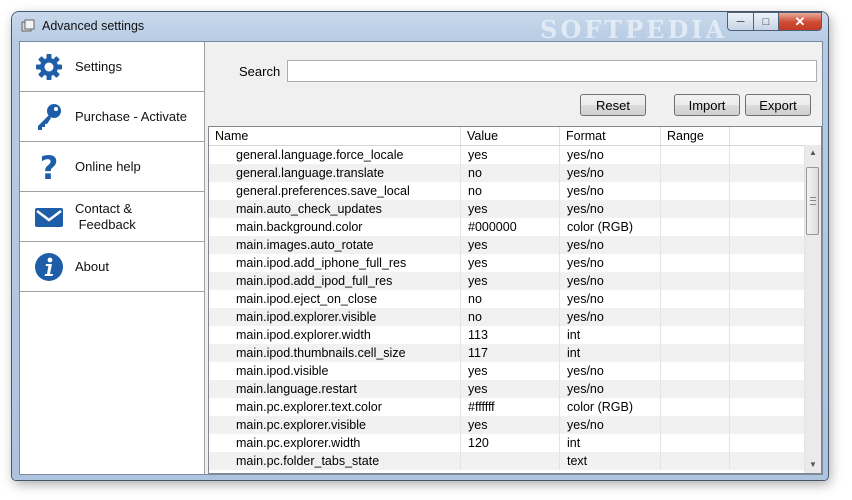  Describe the element at coordinates (610, 443) in the screenshot. I see `cell-format: int` at that location.